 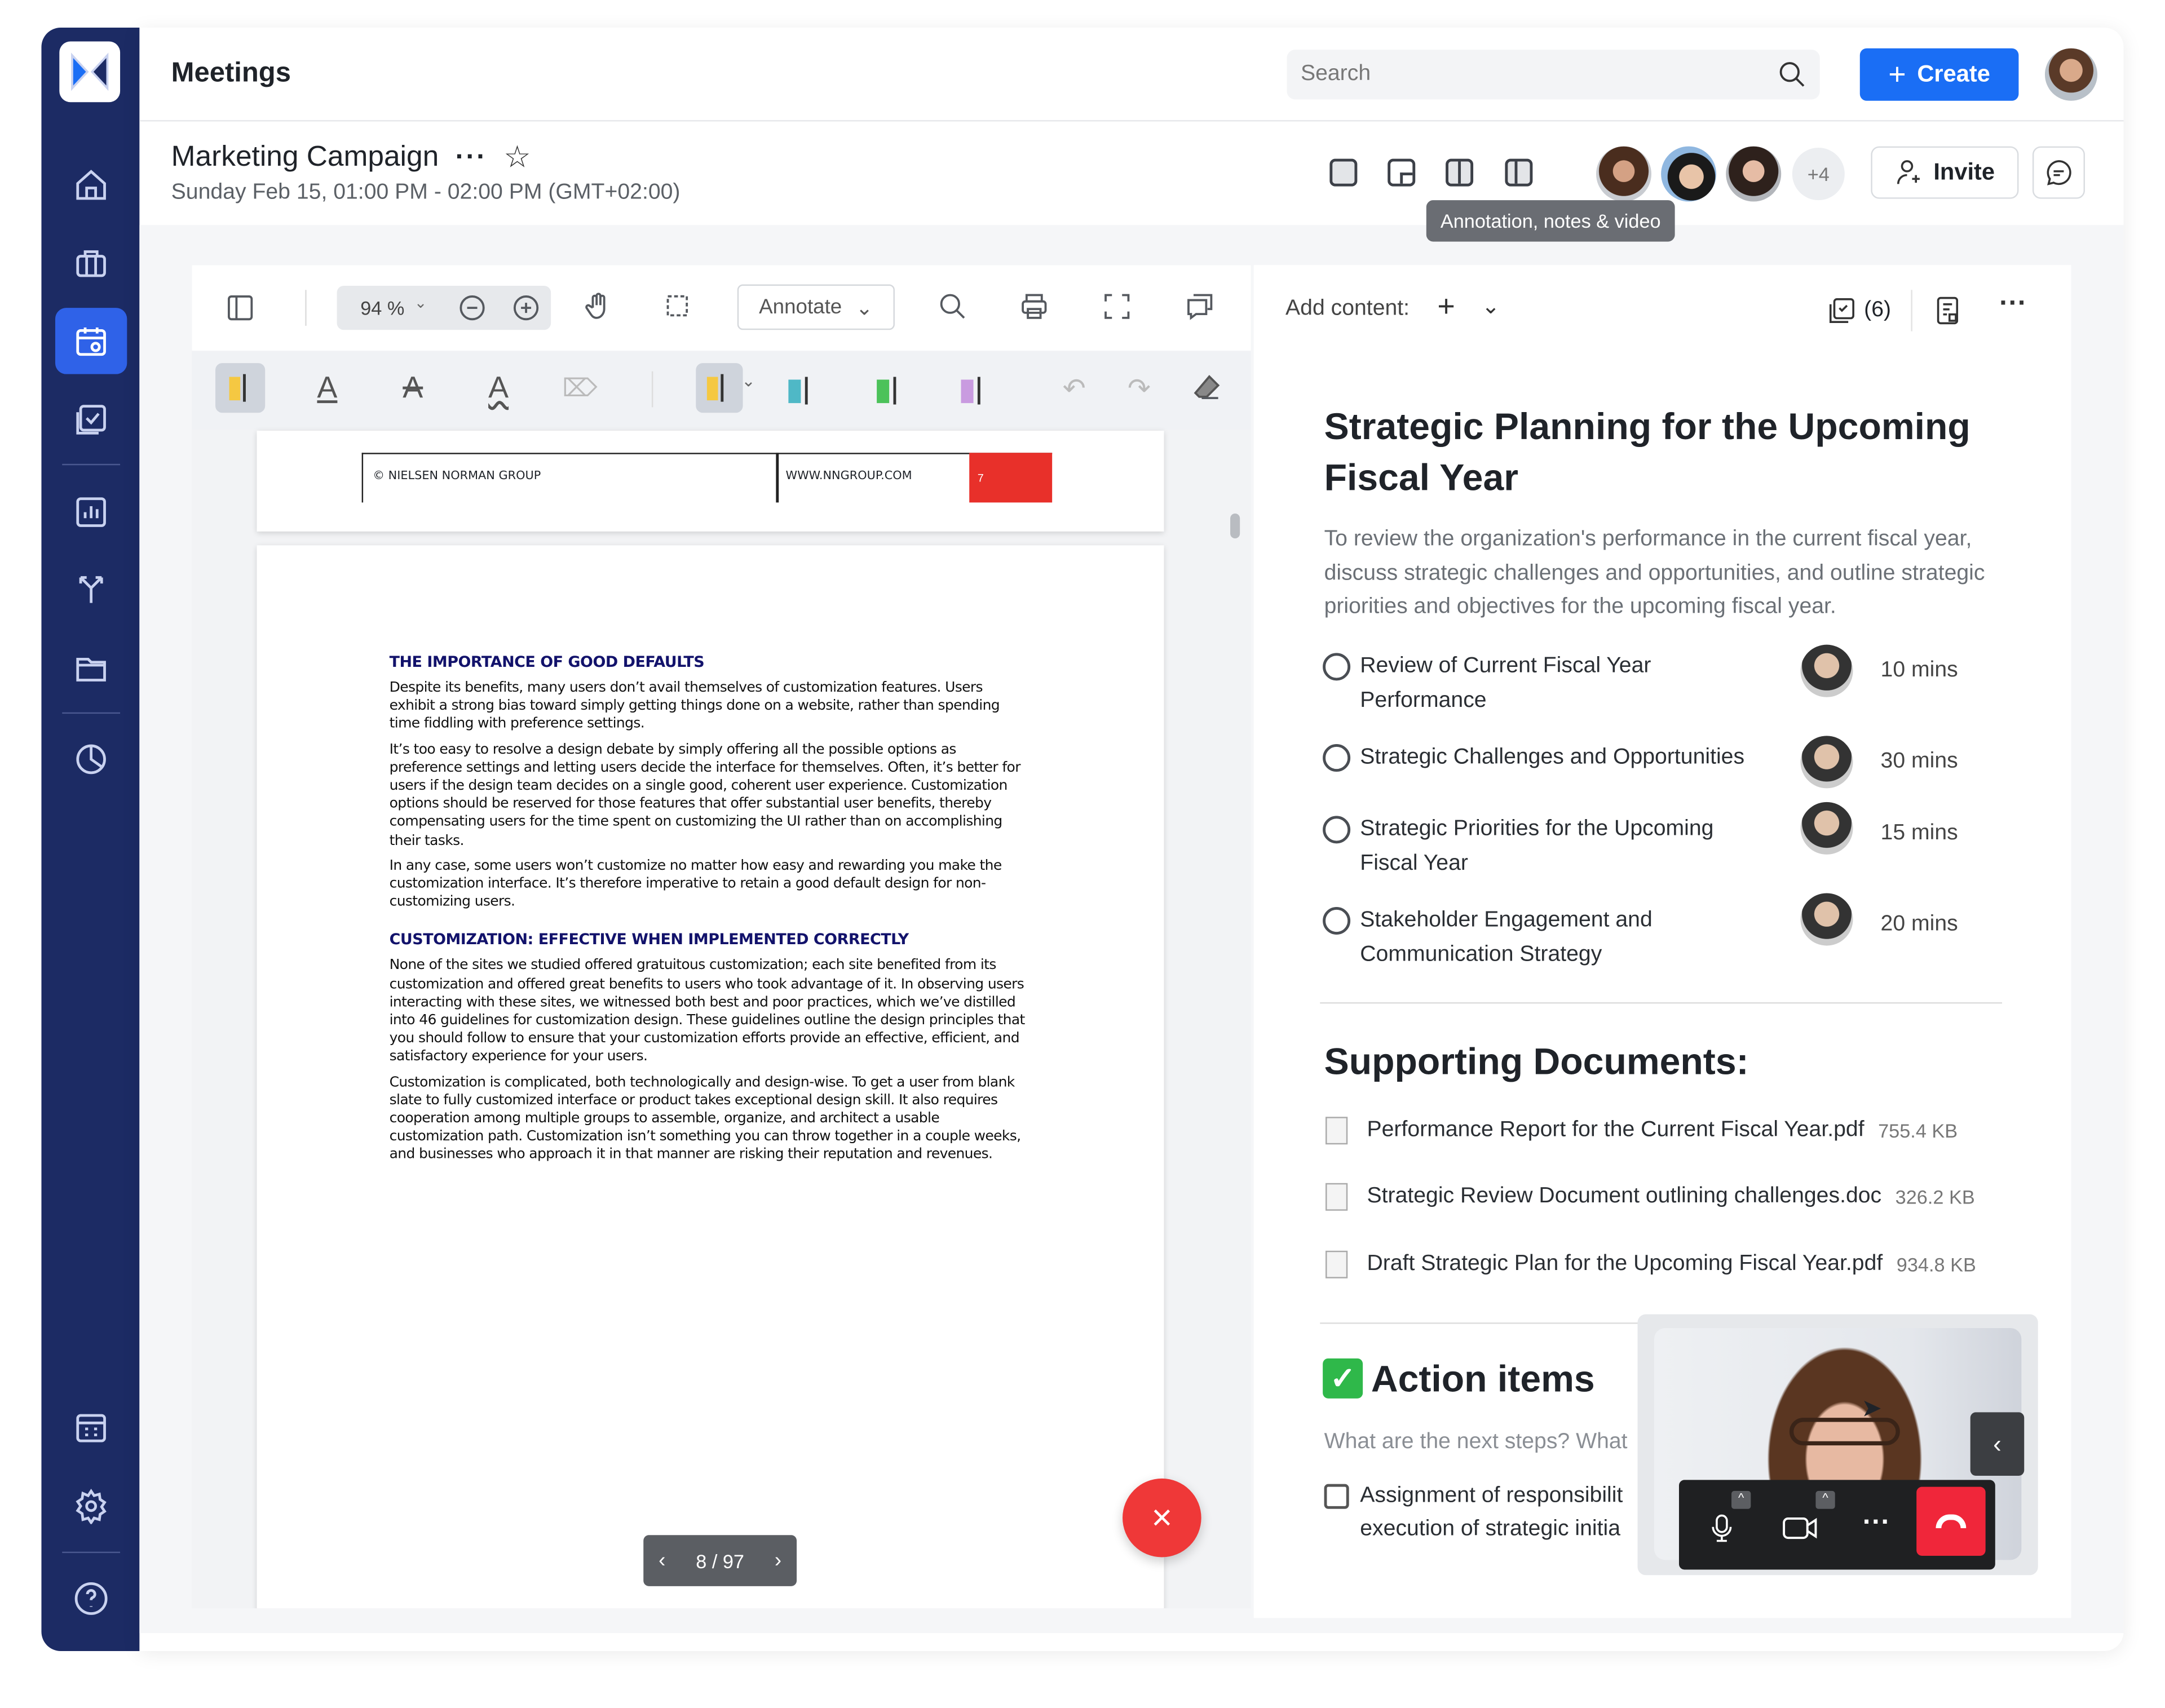 What do you see at coordinates (1075, 388) in the screenshot?
I see `undo-icon: ↶` at bounding box center [1075, 388].